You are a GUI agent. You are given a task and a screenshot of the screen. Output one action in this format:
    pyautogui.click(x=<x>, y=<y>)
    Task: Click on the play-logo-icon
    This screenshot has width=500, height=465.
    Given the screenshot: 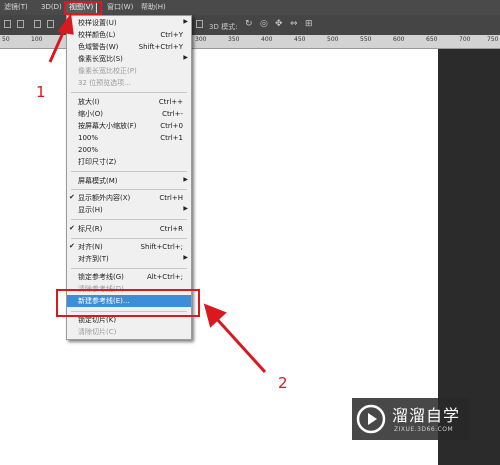 What is the action you would take?
    pyautogui.click(x=371, y=419)
    